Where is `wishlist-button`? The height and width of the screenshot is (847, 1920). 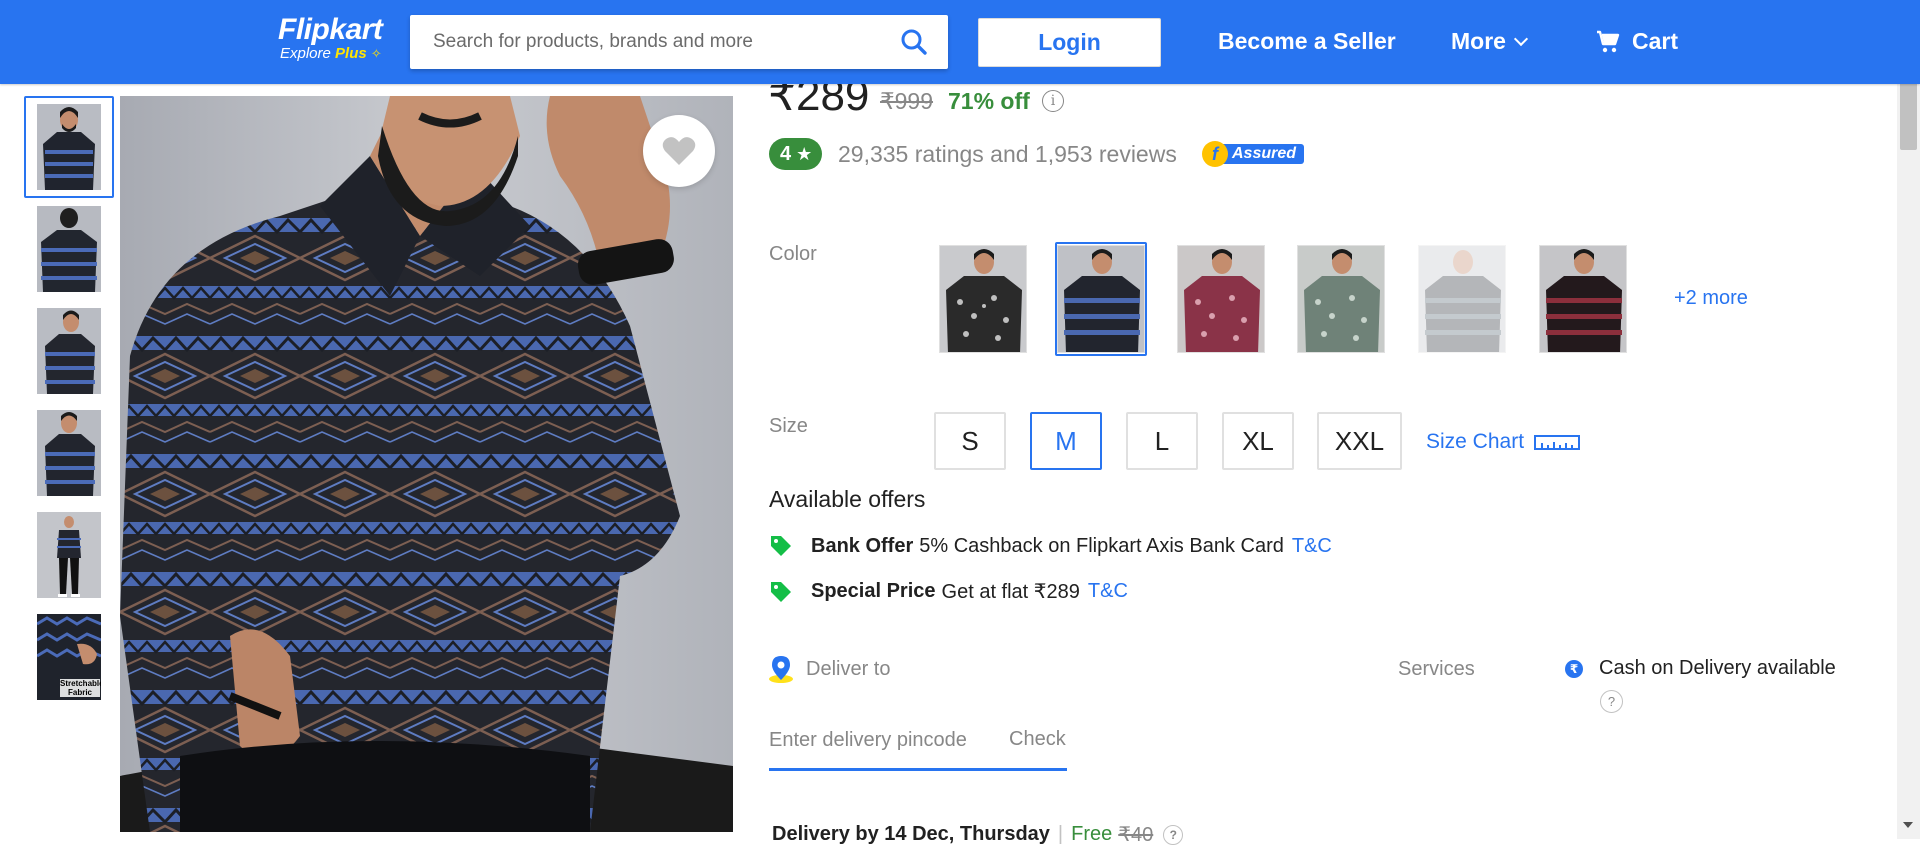 wishlist-button is located at coordinates (679, 151).